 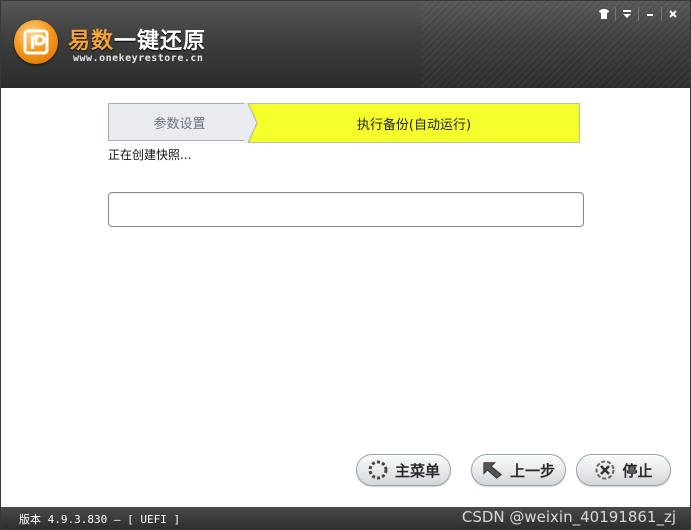 I want to click on skin-icon, so click(x=604, y=14).